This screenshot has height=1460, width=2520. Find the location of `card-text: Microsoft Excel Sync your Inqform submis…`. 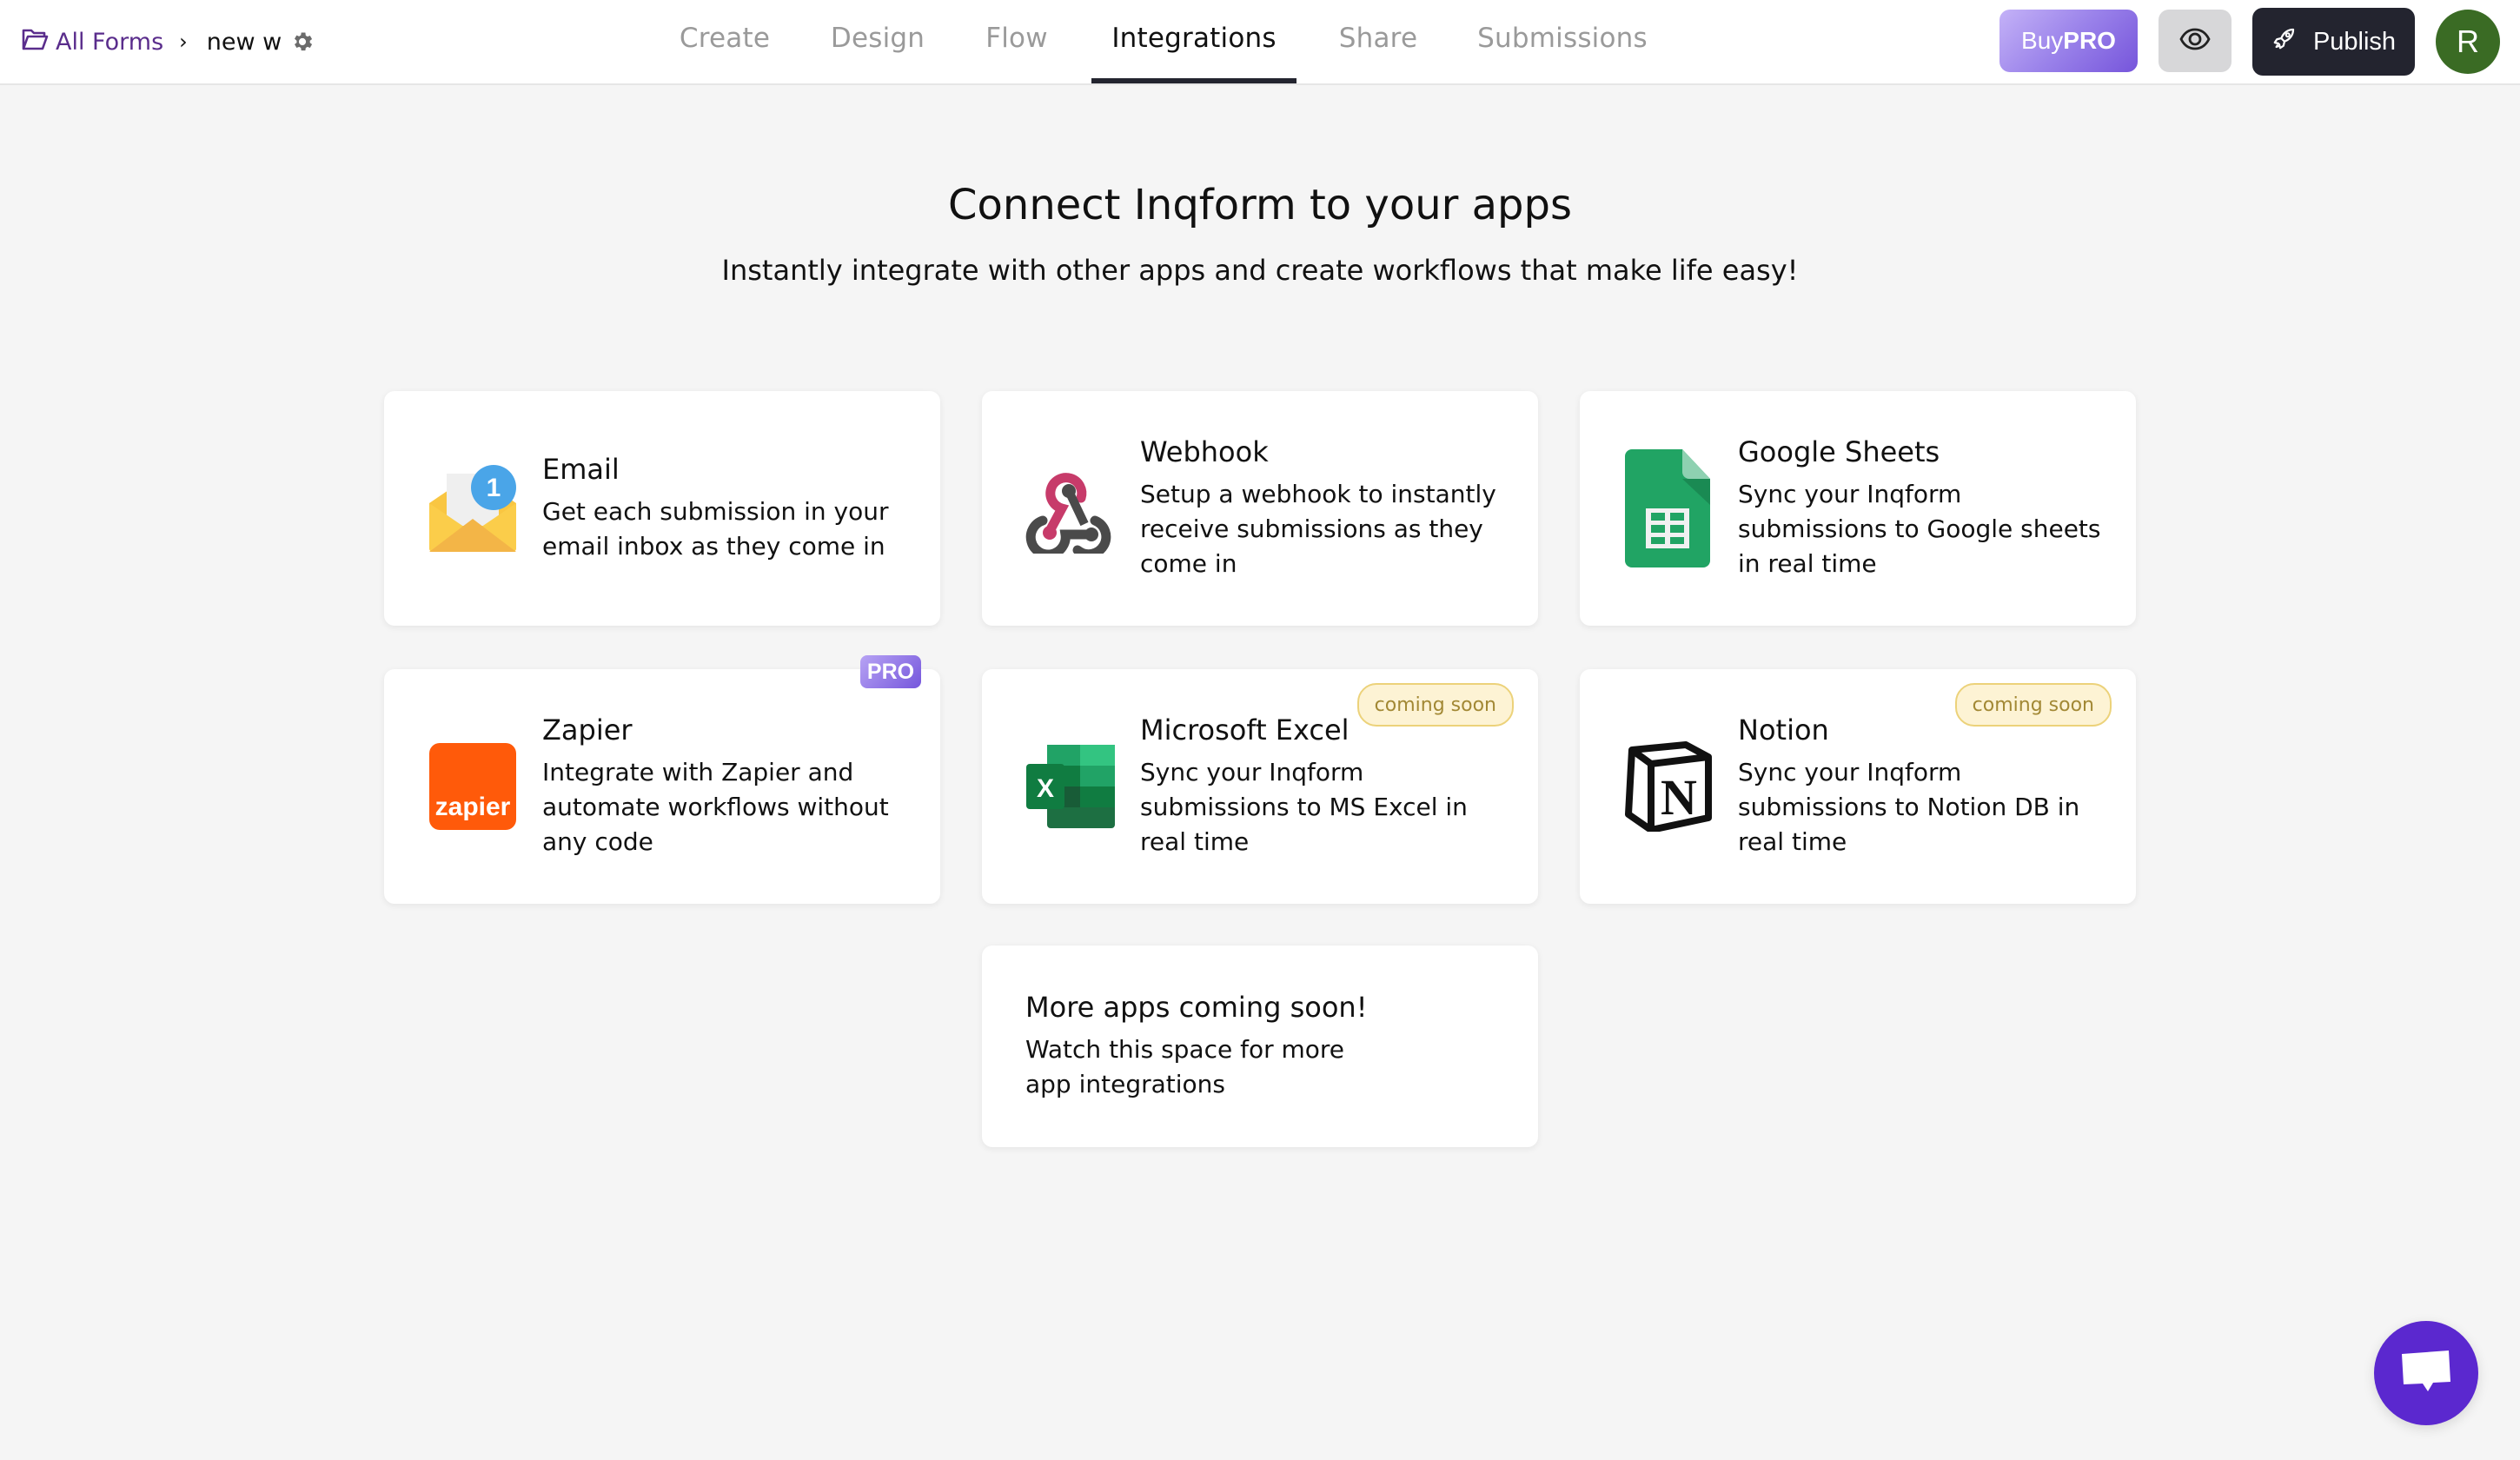

card-text: Microsoft Excel Sync your Inqform submis… is located at coordinates (1321, 786).